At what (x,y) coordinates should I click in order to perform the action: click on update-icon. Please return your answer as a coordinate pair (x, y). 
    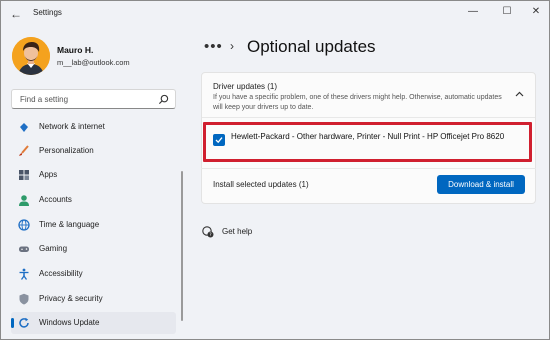
    Looking at the image, I should click on (24, 322).